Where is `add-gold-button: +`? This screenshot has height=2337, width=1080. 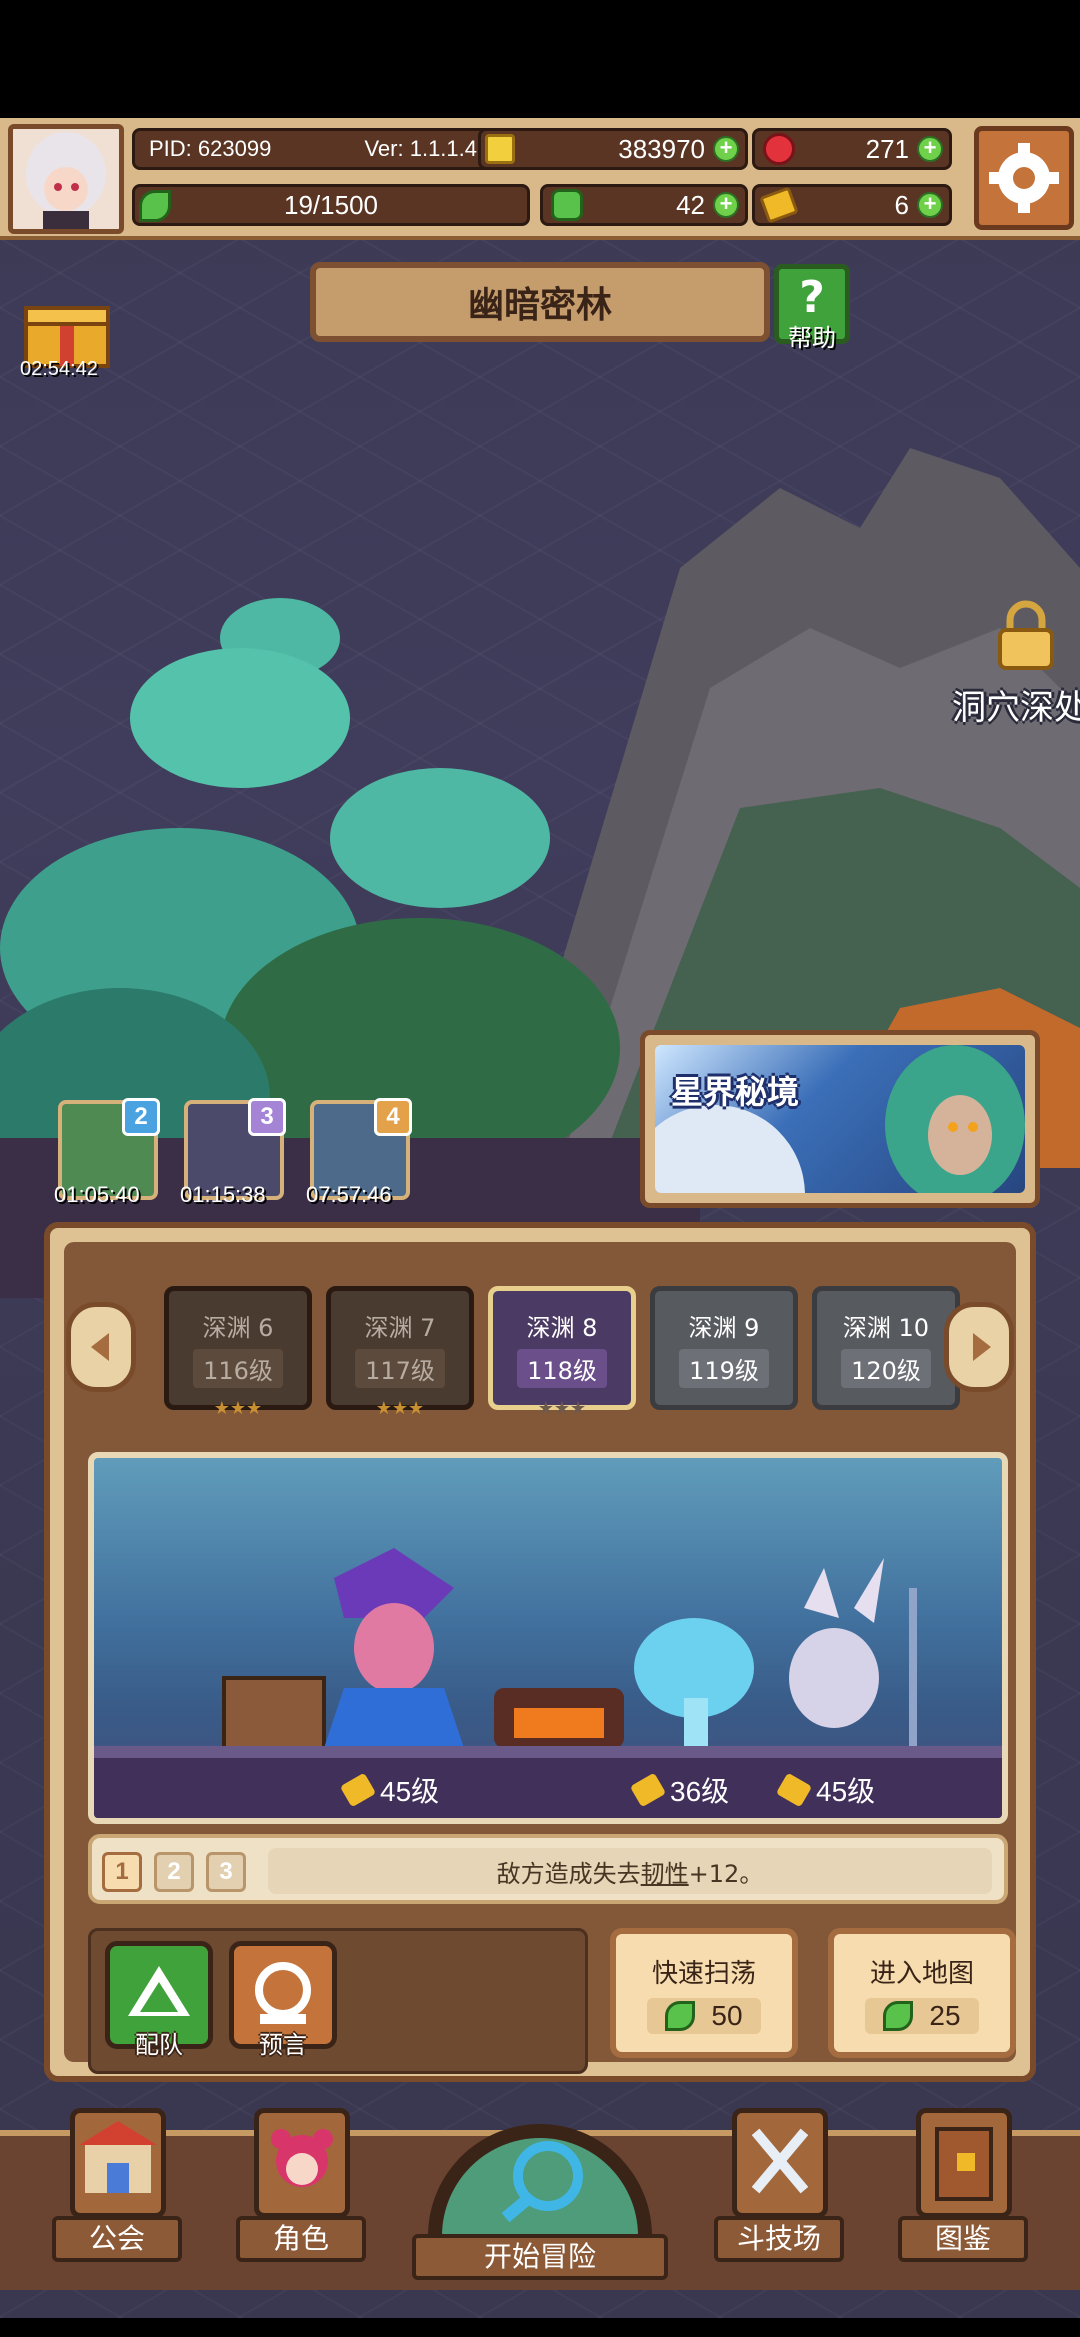 add-gold-button: + is located at coordinates (726, 149).